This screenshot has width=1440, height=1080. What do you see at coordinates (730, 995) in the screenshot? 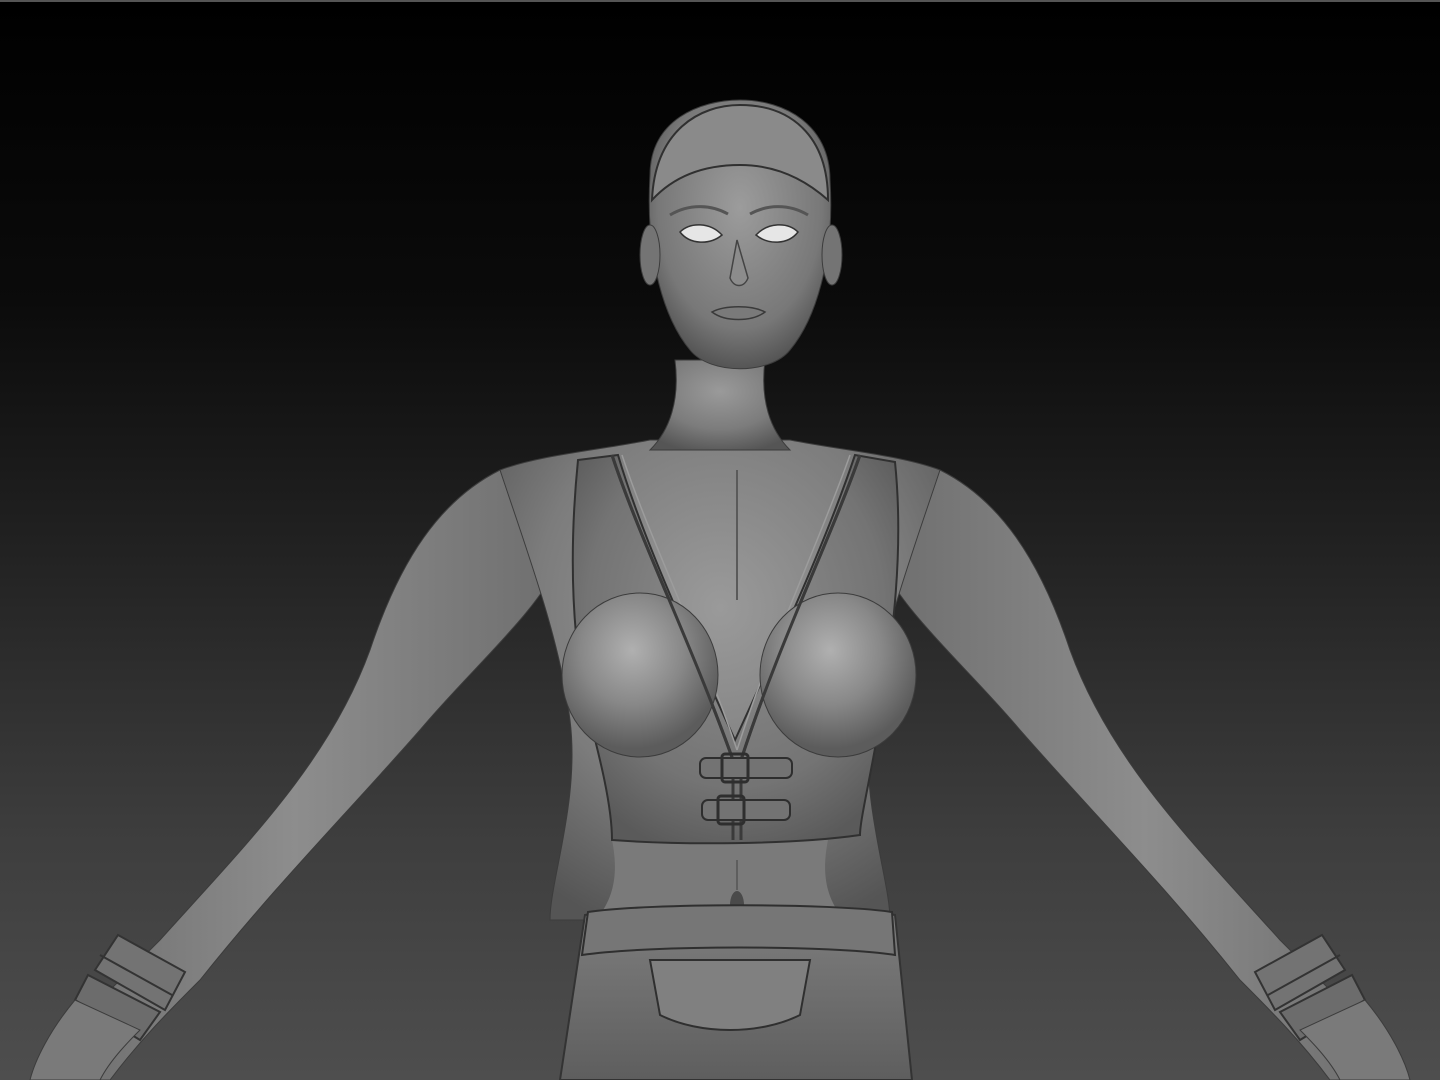
I see `belt-pouch` at bounding box center [730, 995].